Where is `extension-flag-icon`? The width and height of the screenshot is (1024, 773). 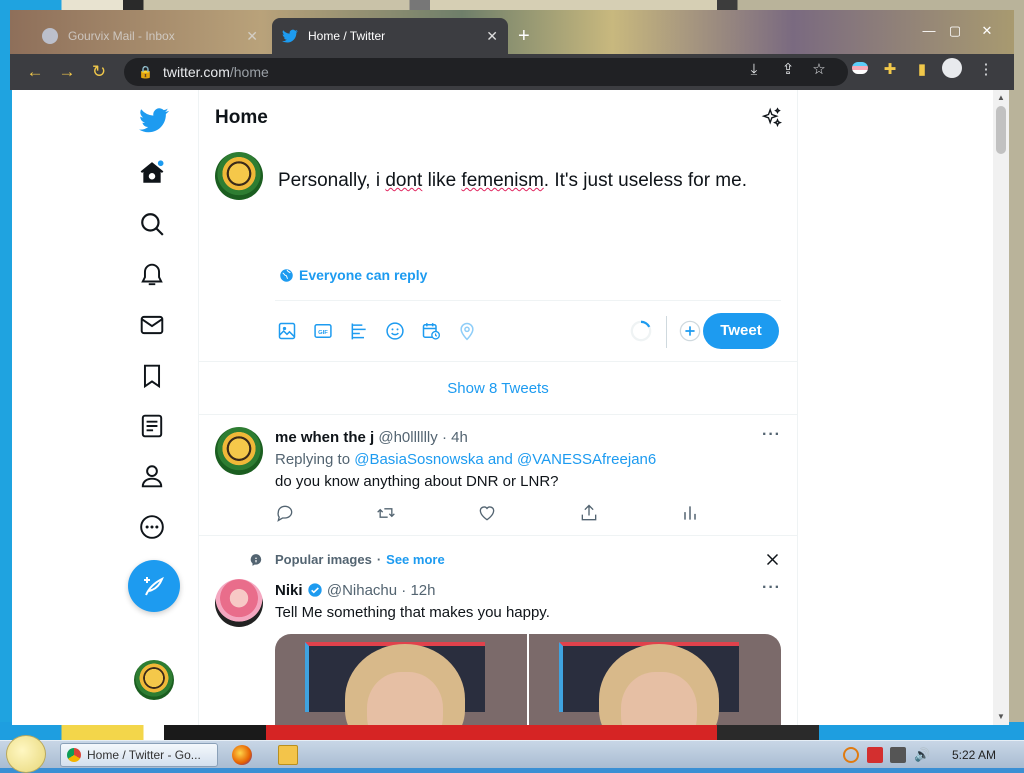
extension-flag-icon is located at coordinates (860, 70).